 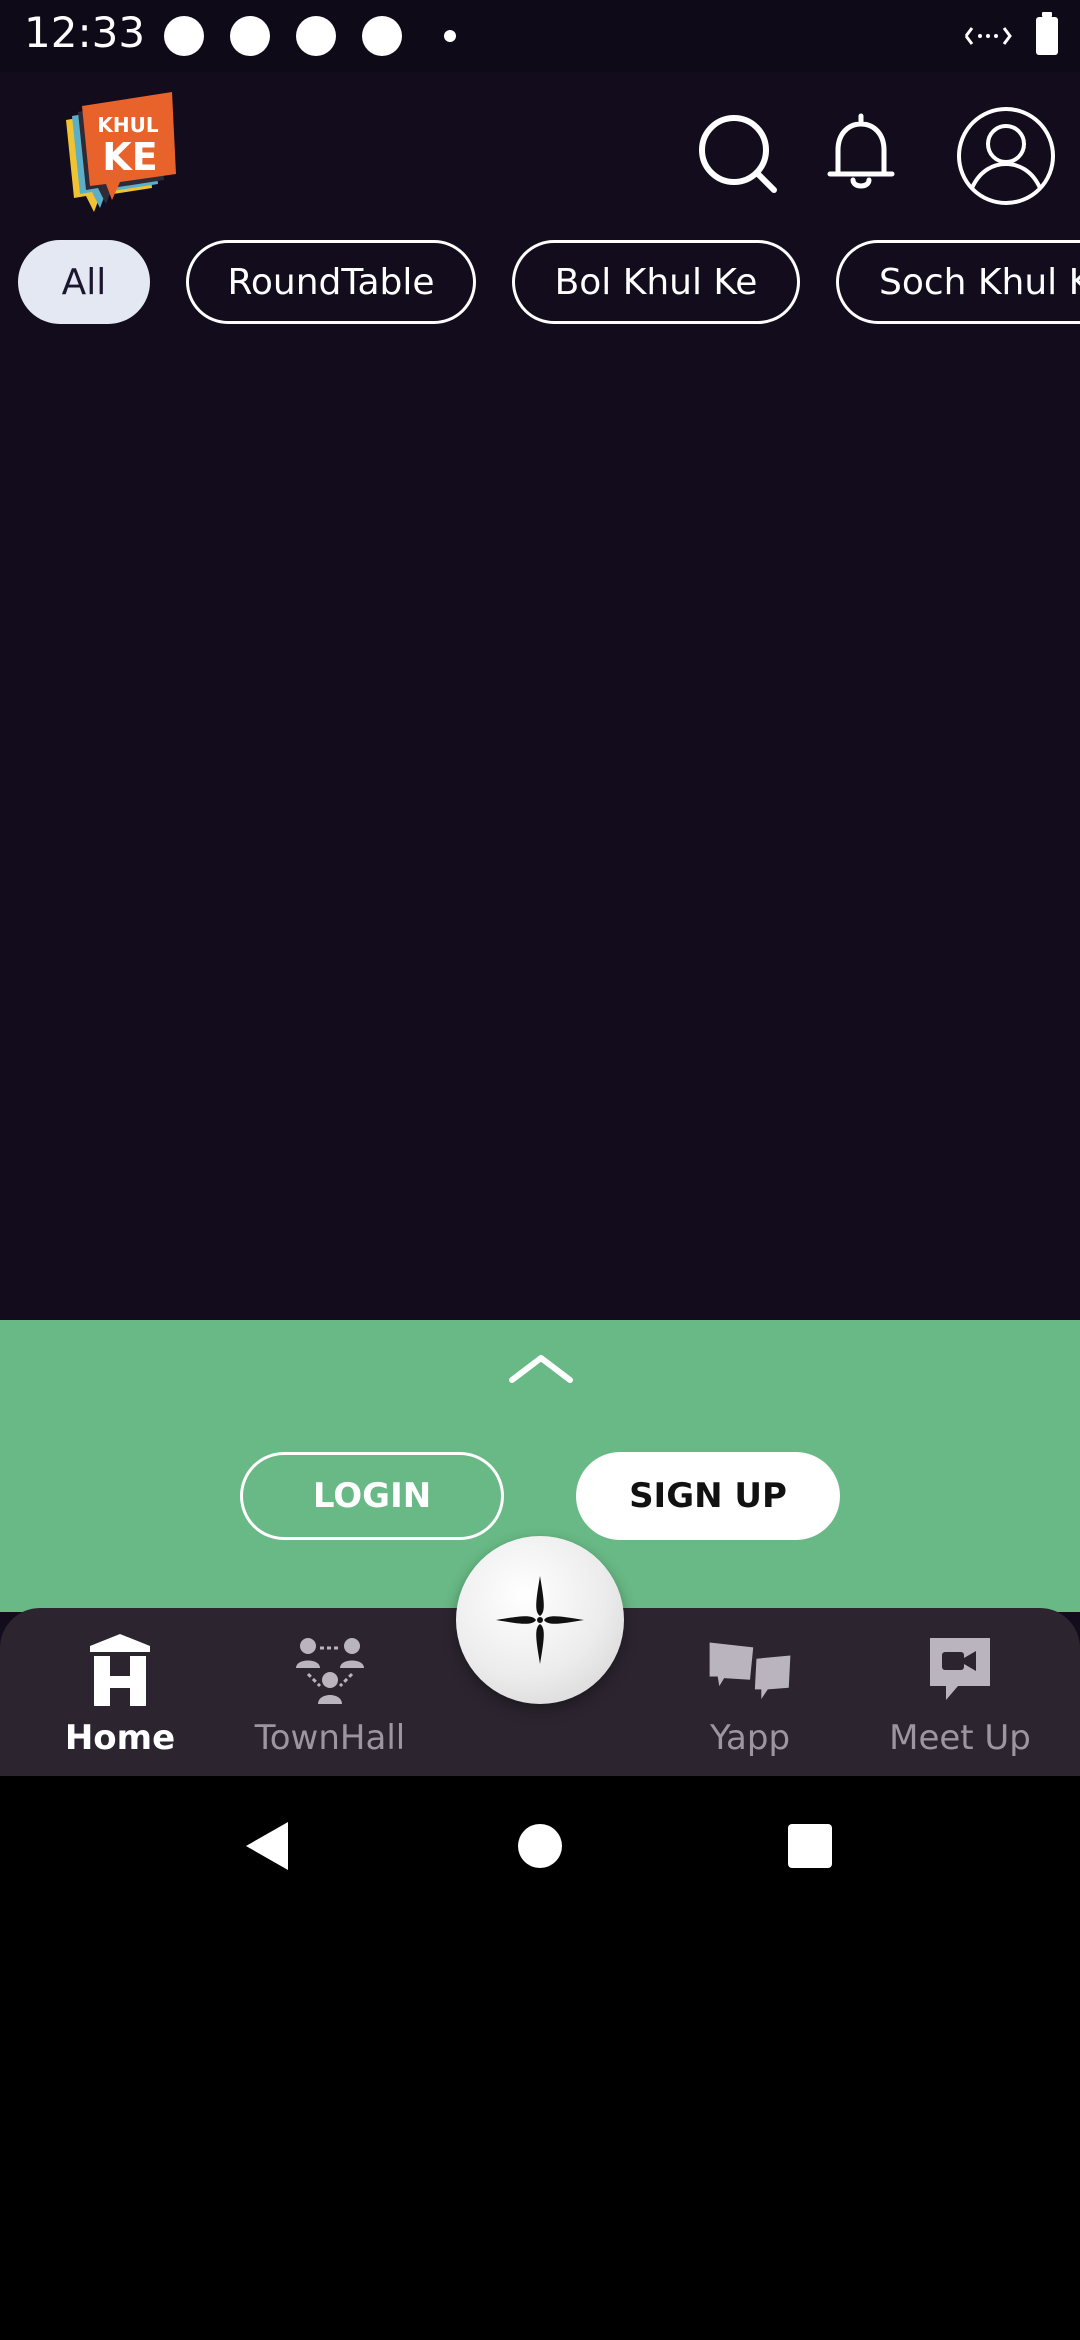 I want to click on chip-roundtable: RoundTable, so click(x=331, y=282).